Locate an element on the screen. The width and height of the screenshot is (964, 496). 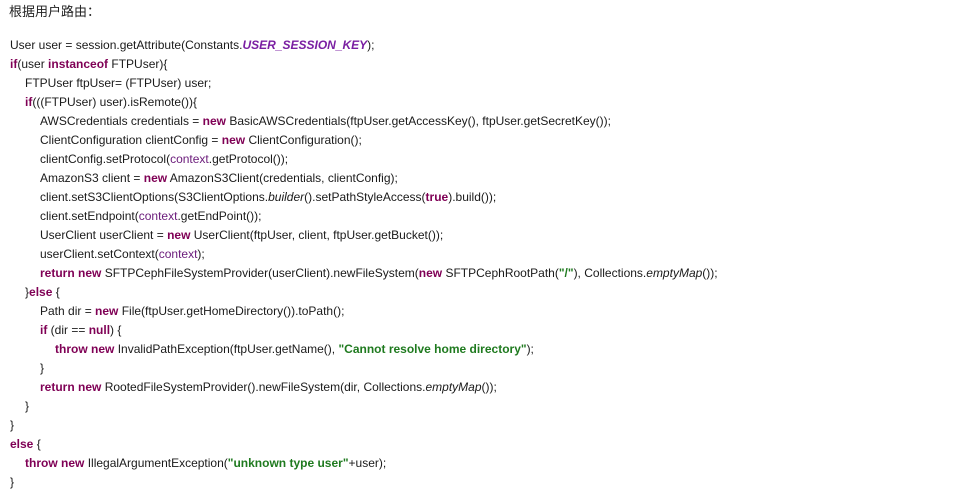
code-token: Path dir = is located at coordinates (68, 311).